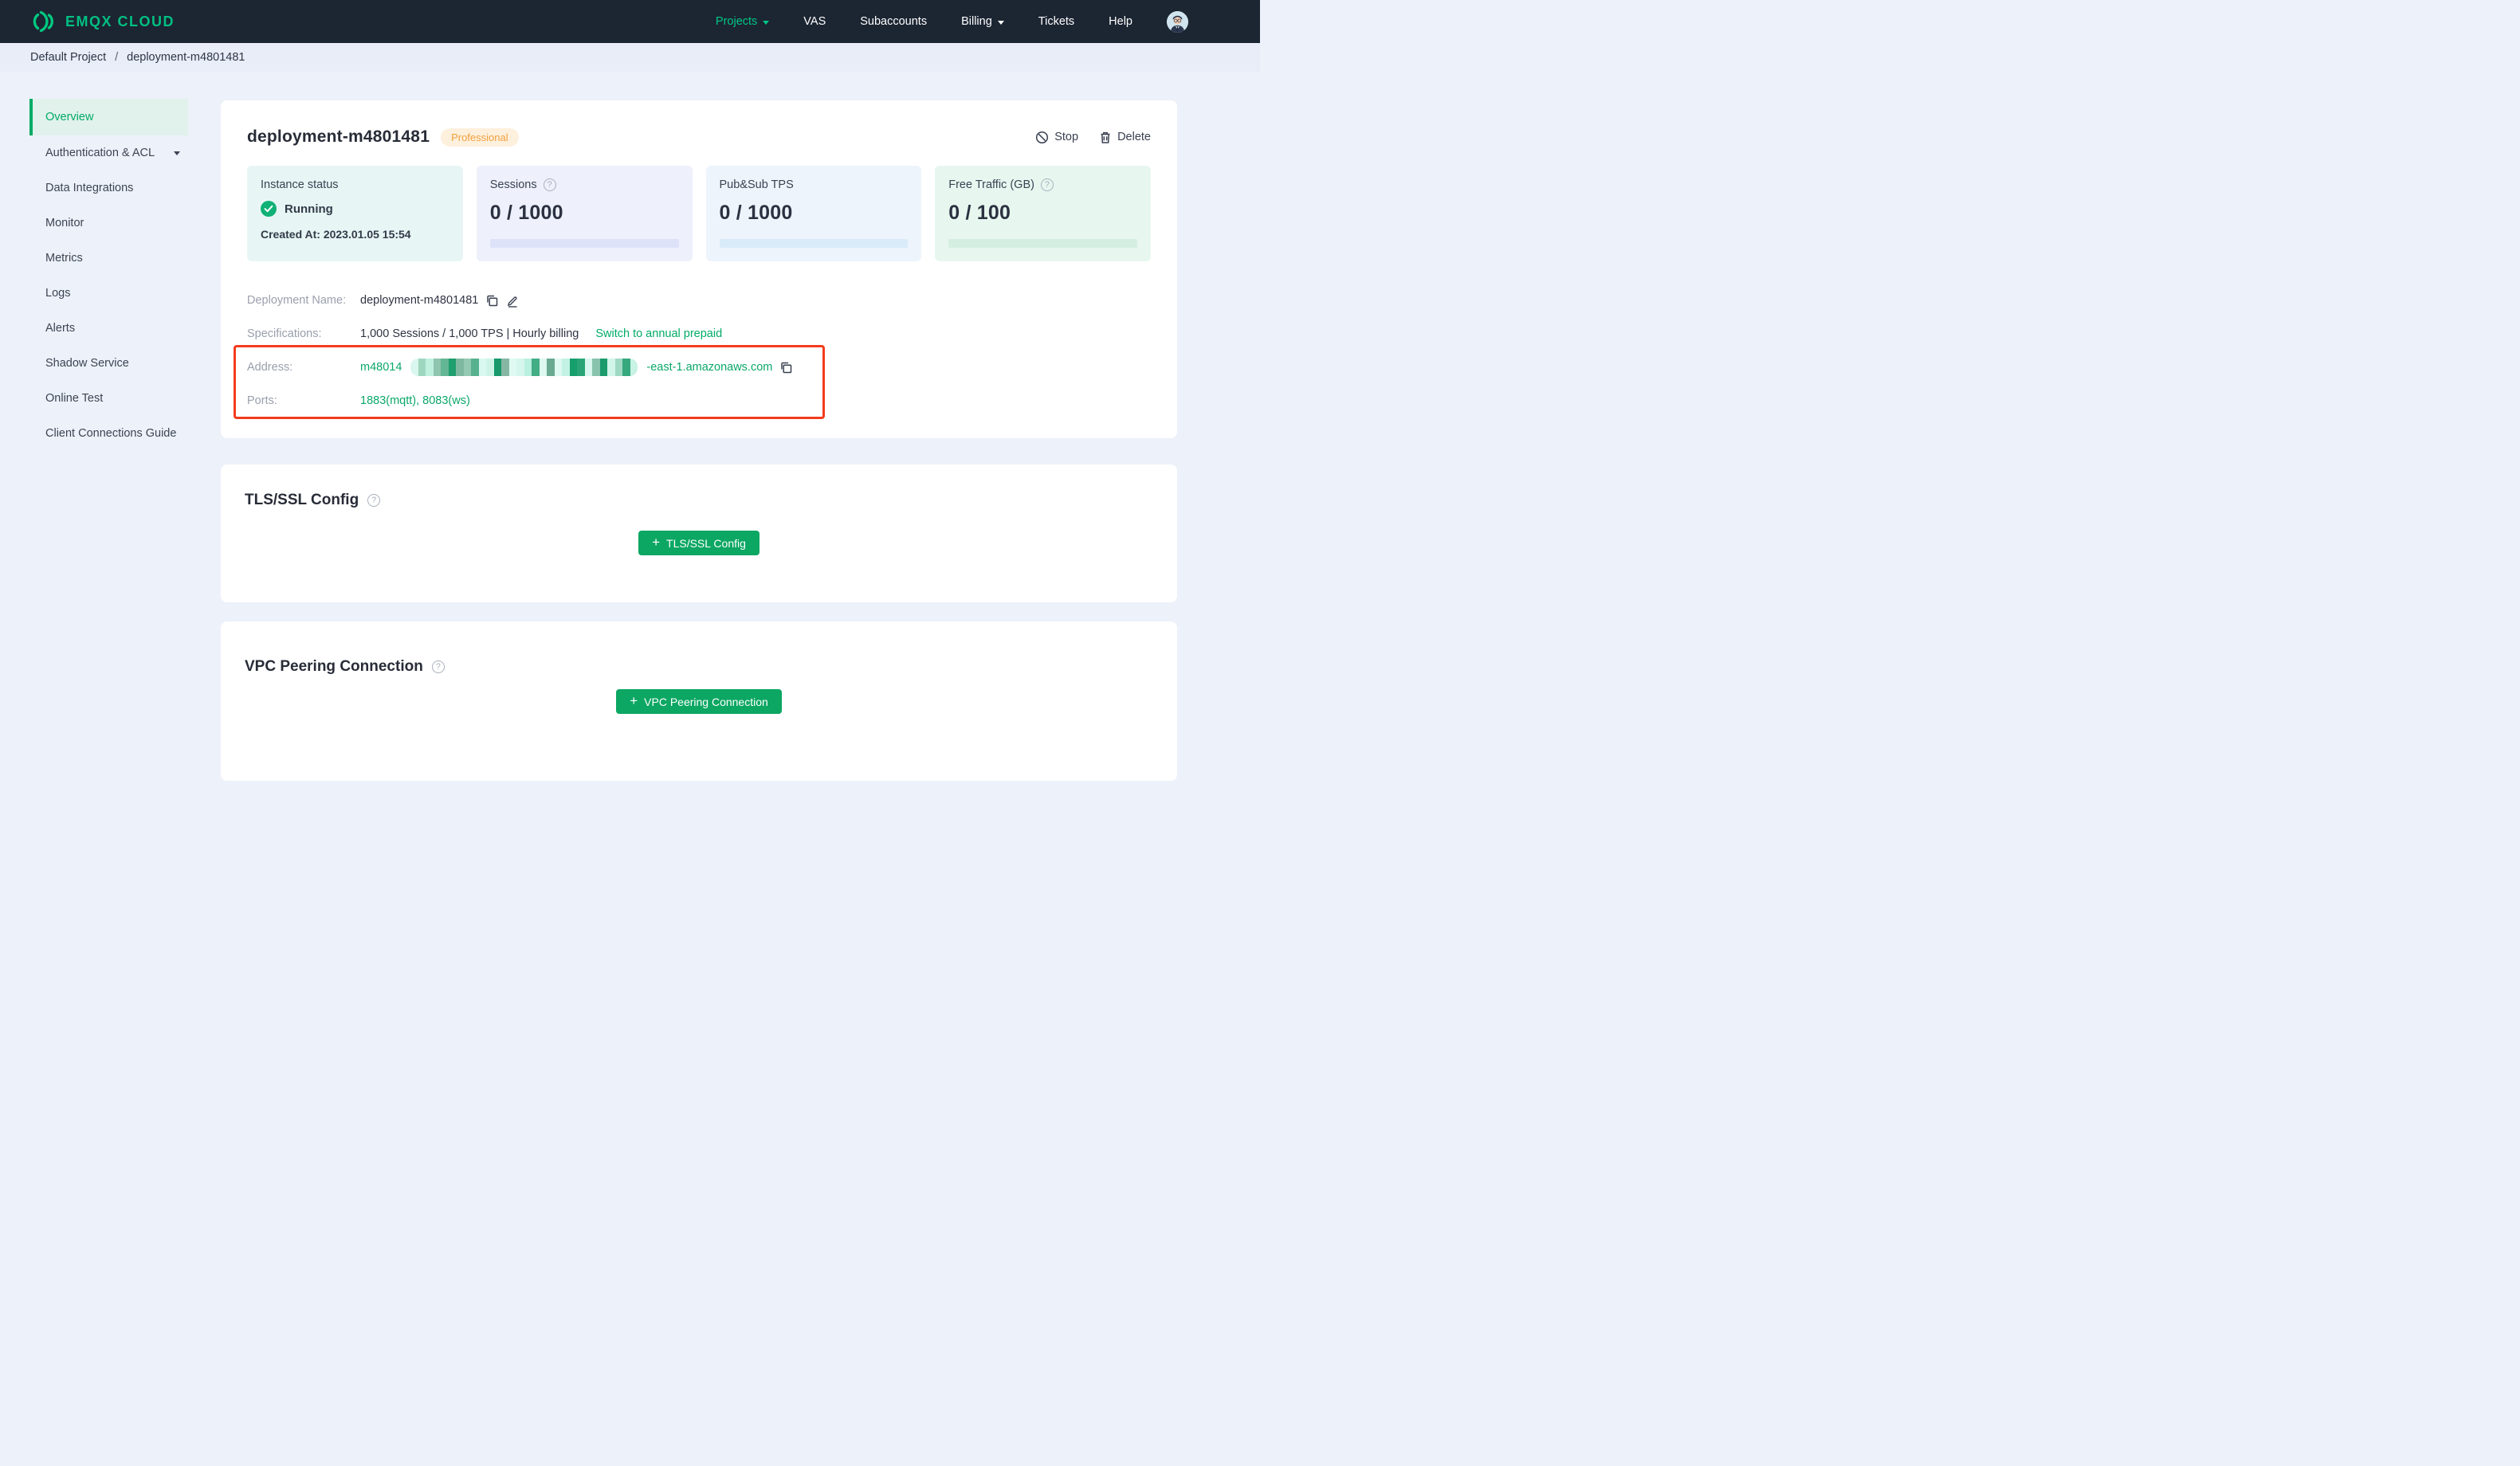  Describe the element at coordinates (108, 398) in the screenshot. I see `sidebar-item-online-test: Online Test` at that location.